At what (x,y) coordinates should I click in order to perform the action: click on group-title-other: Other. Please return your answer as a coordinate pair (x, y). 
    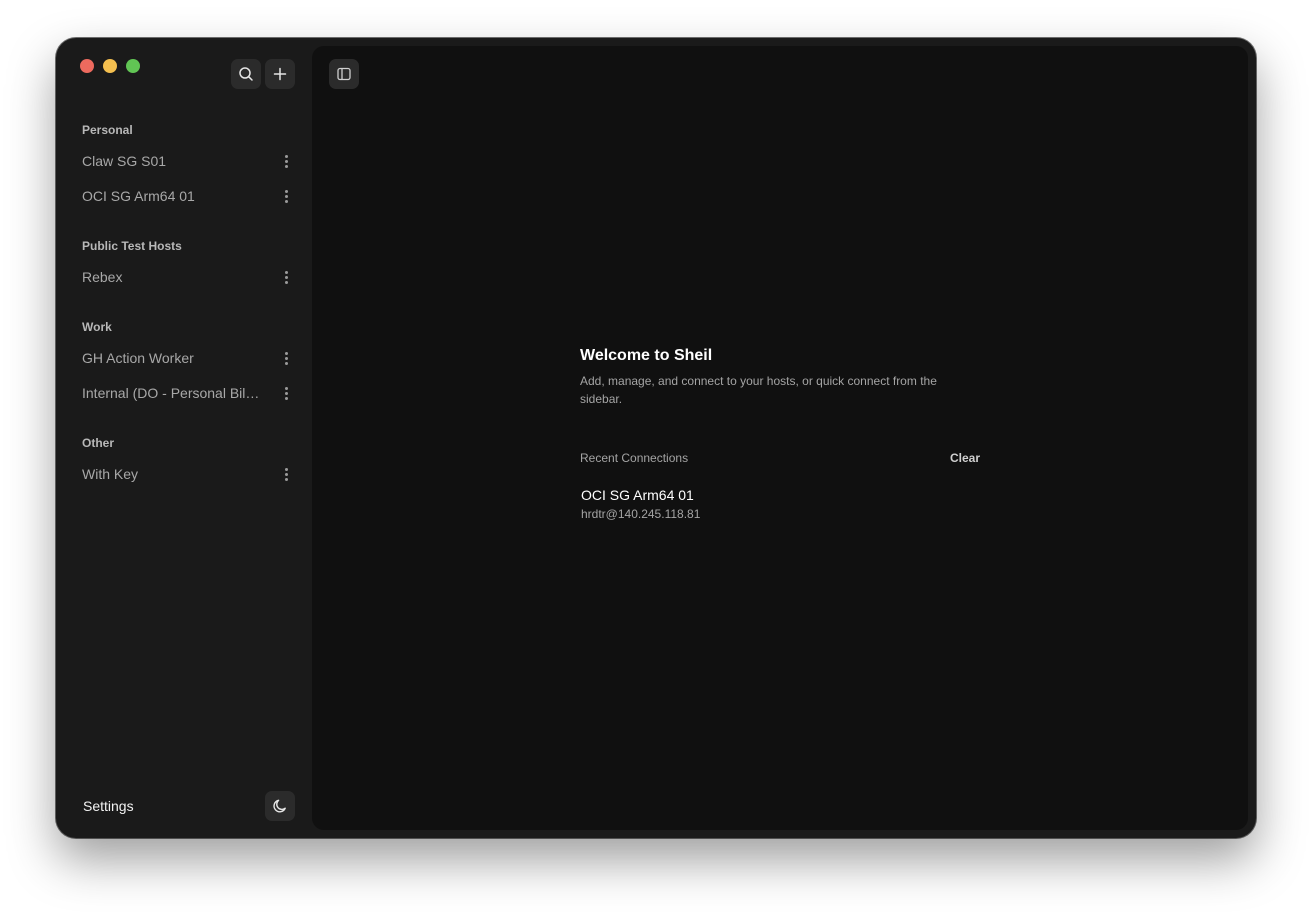
    Looking at the image, I should click on (98, 443).